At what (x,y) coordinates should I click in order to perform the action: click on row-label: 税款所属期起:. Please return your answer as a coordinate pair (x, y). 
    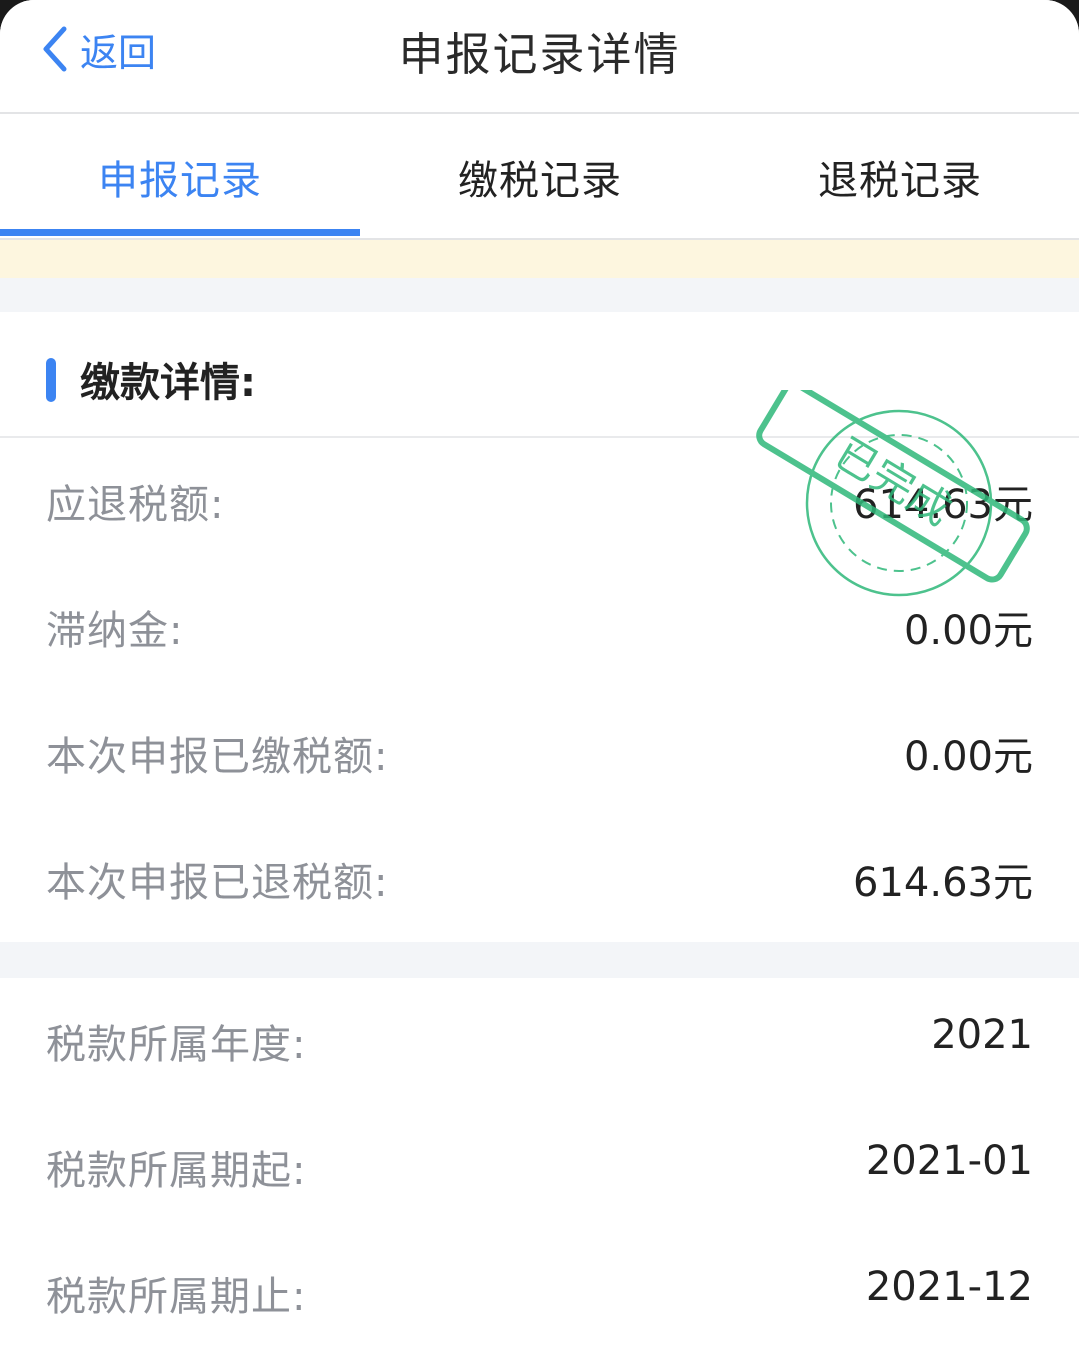
    Looking at the image, I should click on (176, 1171).